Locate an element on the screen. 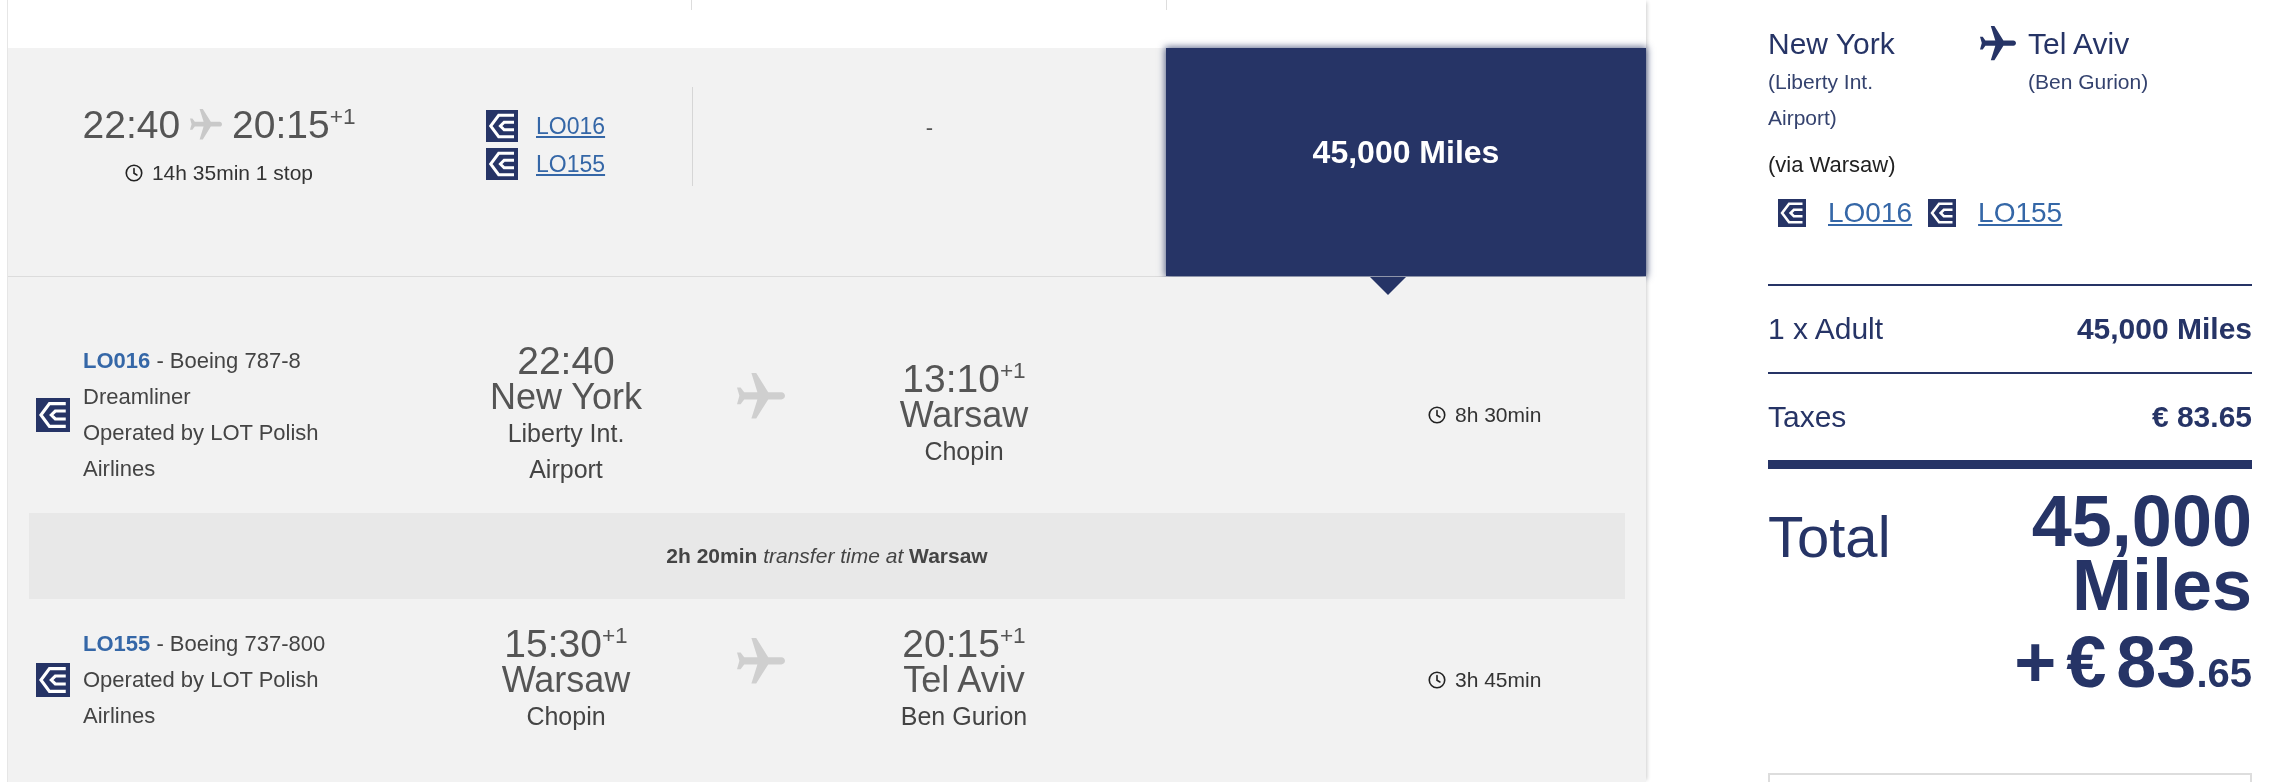 The image size is (2274, 782). arrival-airport: Ben Gurion is located at coordinates (964, 716).